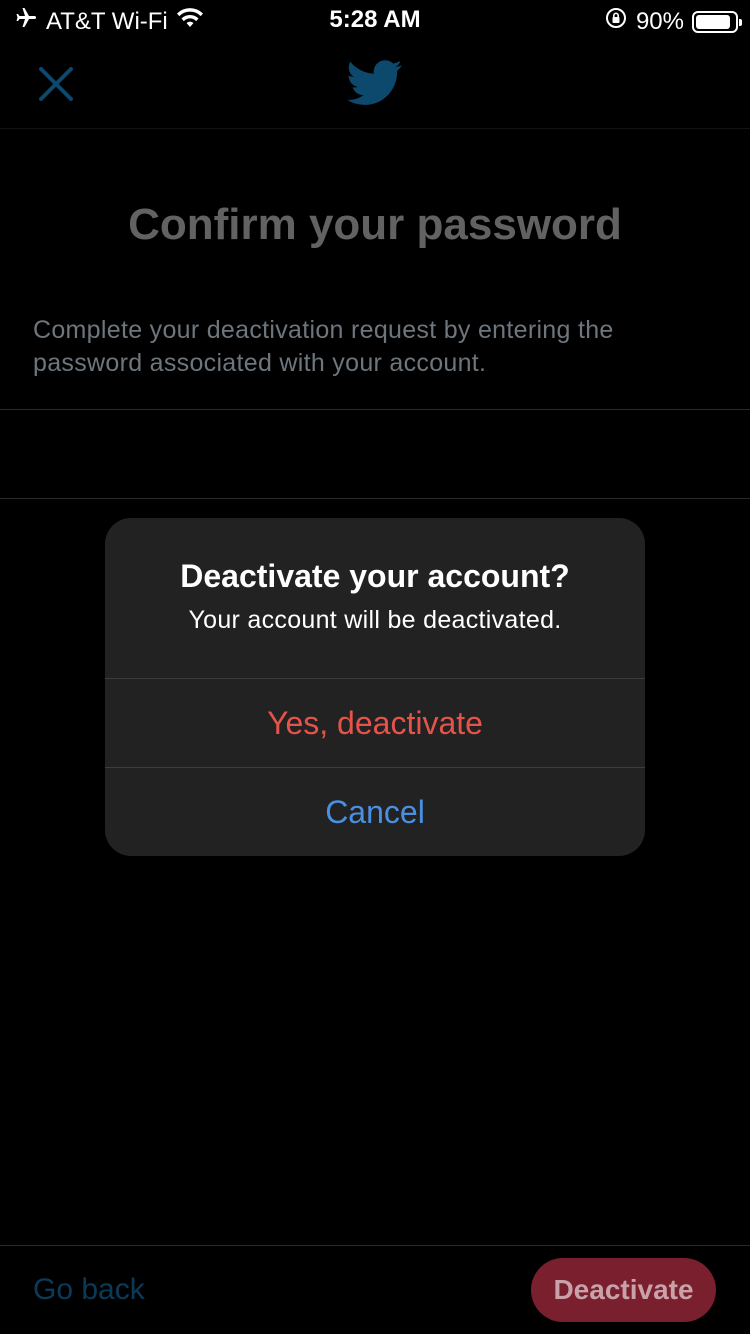  What do you see at coordinates (623, 1290) in the screenshot?
I see `deactivate-button: Deactivate` at bounding box center [623, 1290].